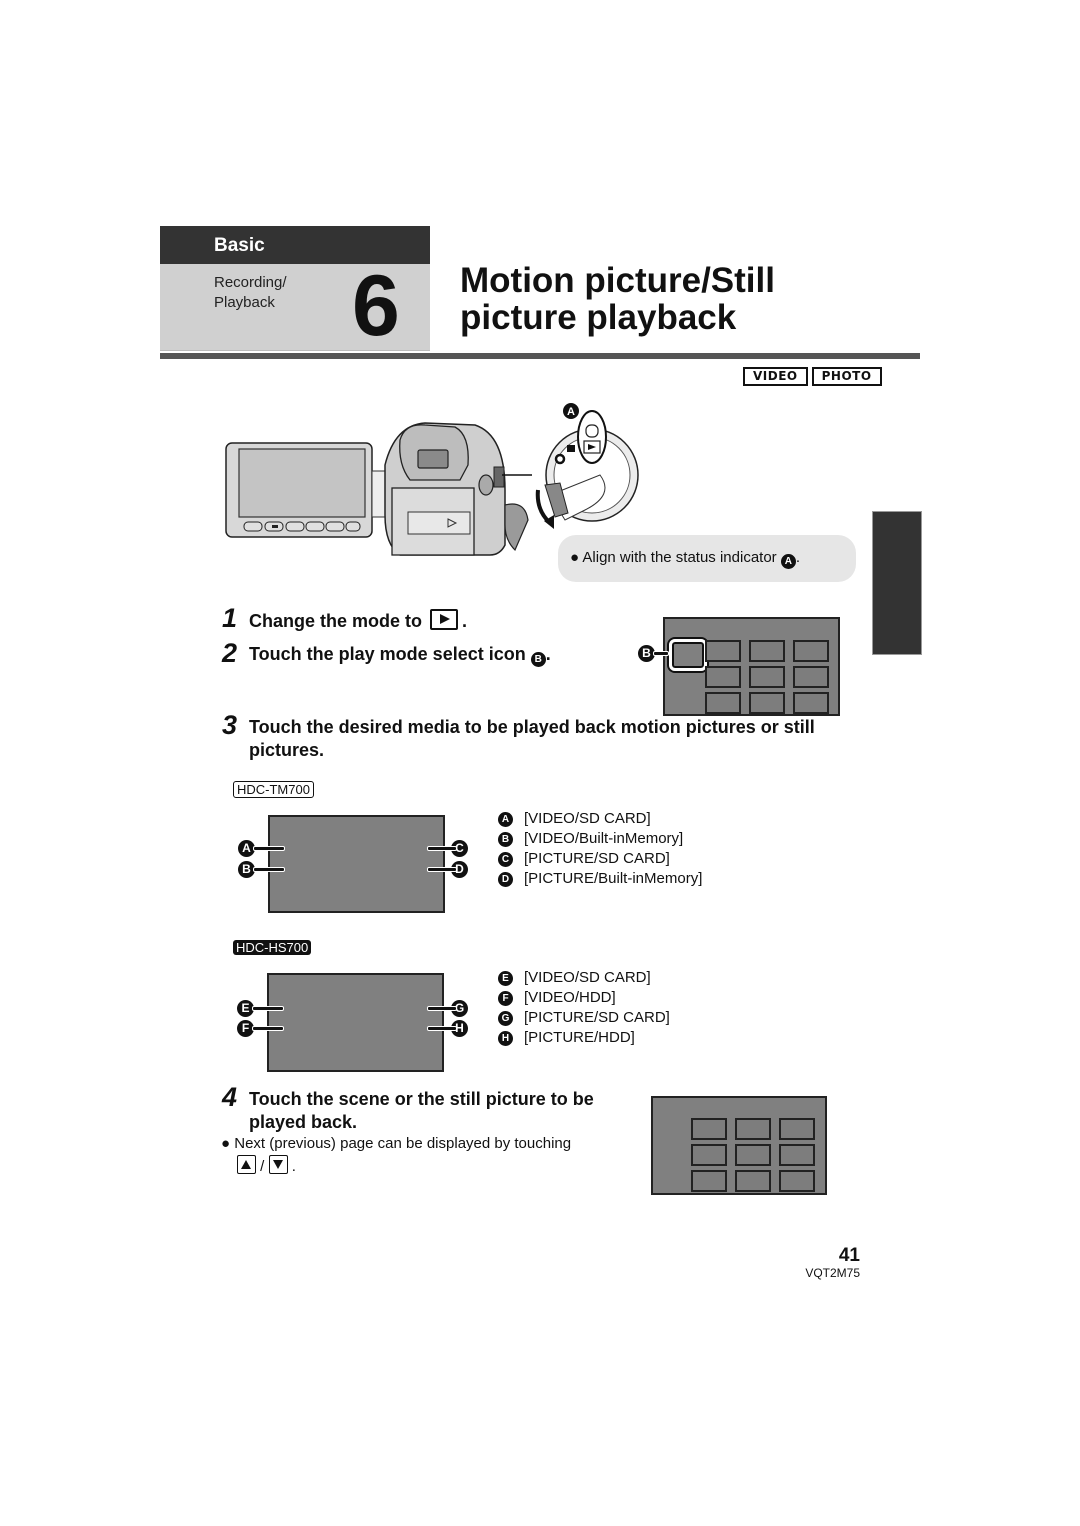  I want to click on page-title: Motion picture/Still picture playback, so click(617, 299).